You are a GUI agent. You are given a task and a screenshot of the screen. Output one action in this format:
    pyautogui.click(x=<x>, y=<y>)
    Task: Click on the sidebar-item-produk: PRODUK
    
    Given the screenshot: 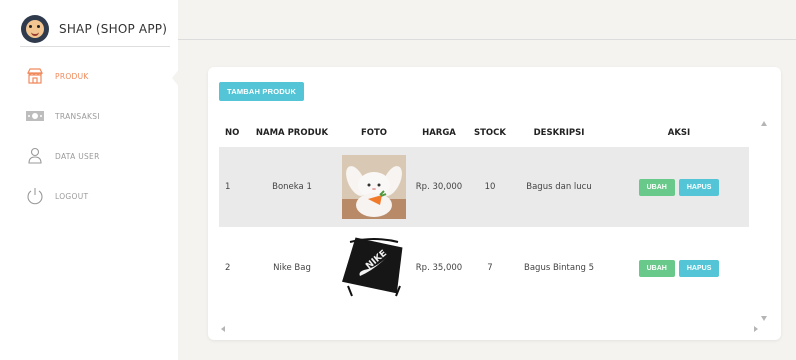 What is the action you would take?
    pyautogui.click(x=62, y=76)
    